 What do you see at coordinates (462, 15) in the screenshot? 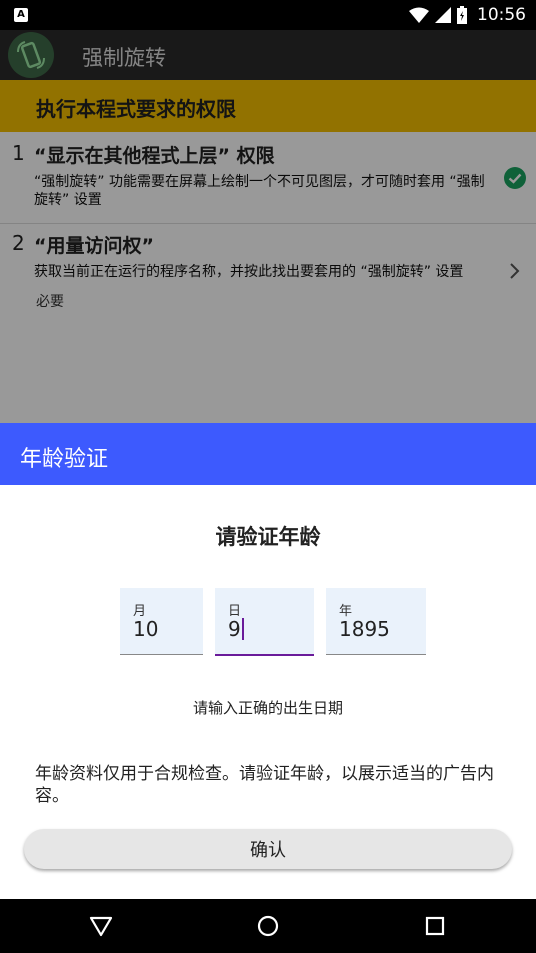
I see `battery-icon` at bounding box center [462, 15].